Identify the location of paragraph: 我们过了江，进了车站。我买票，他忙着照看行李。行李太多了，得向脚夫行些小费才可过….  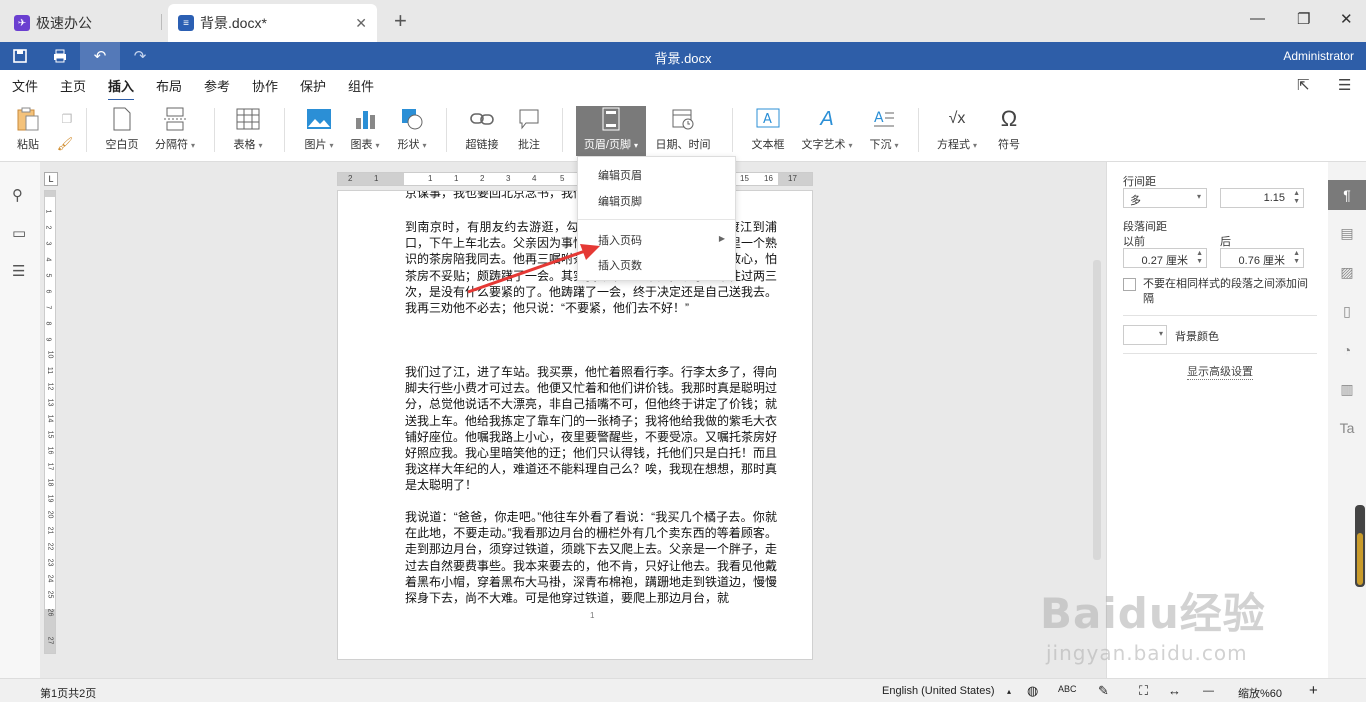
(591, 429).